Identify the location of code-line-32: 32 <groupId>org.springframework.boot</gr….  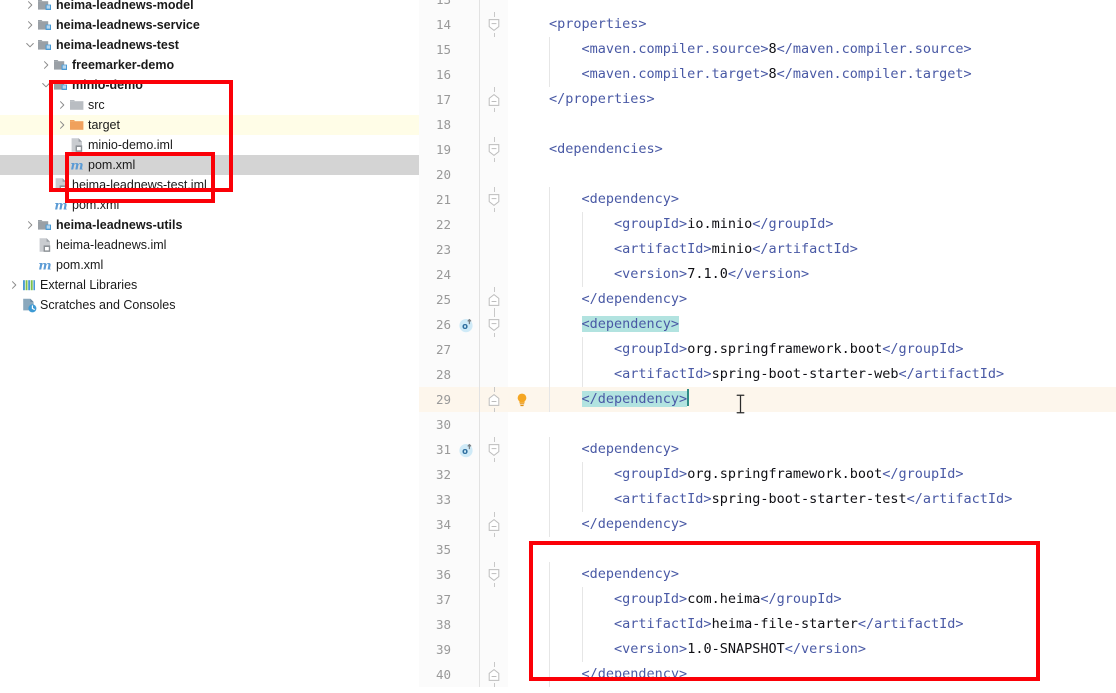
(767, 474).